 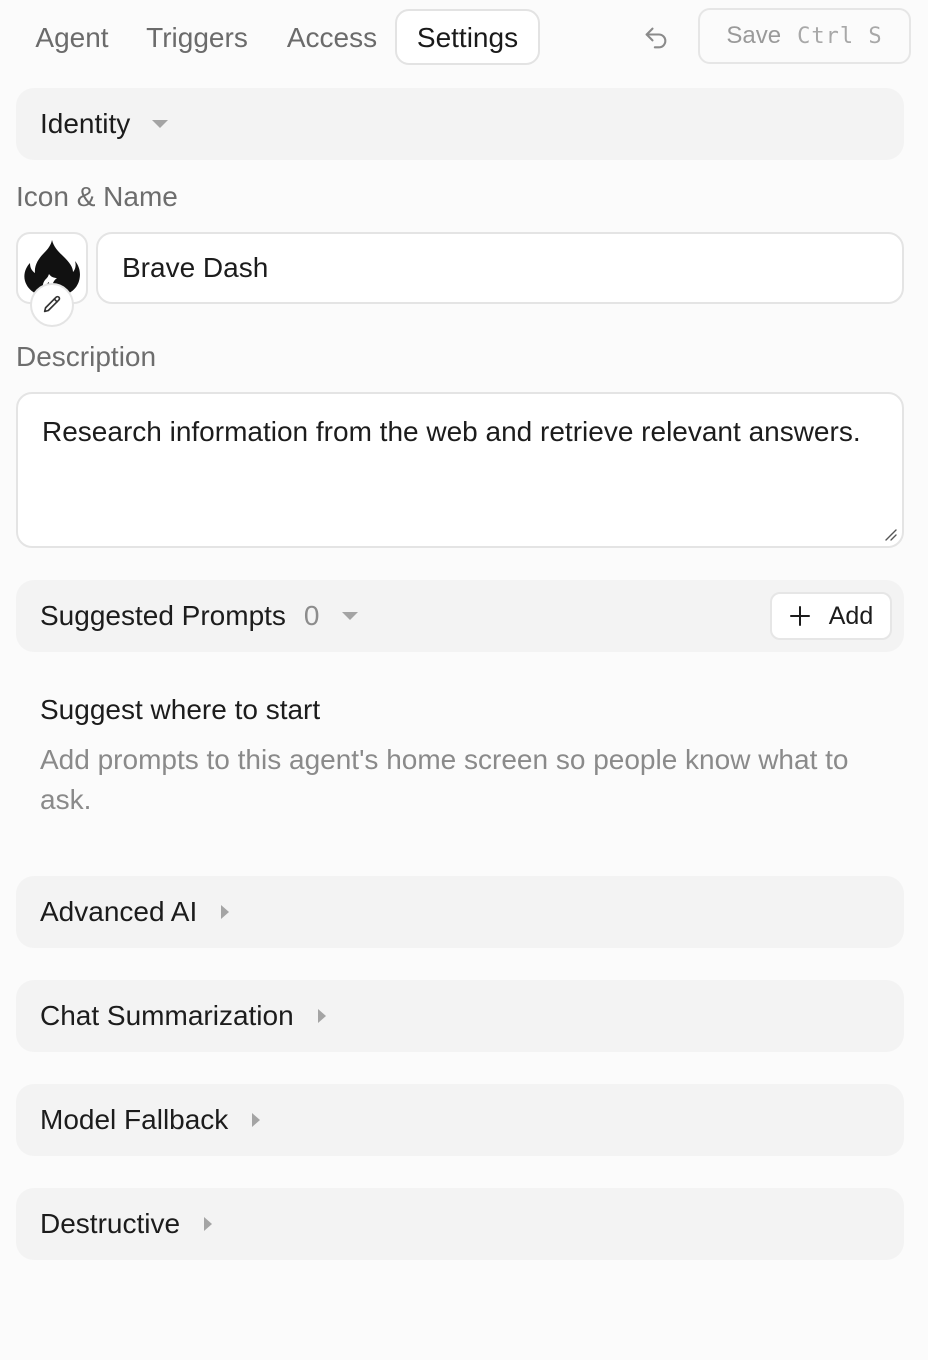 What do you see at coordinates (851, 615) in the screenshot?
I see `add-label: Add` at bounding box center [851, 615].